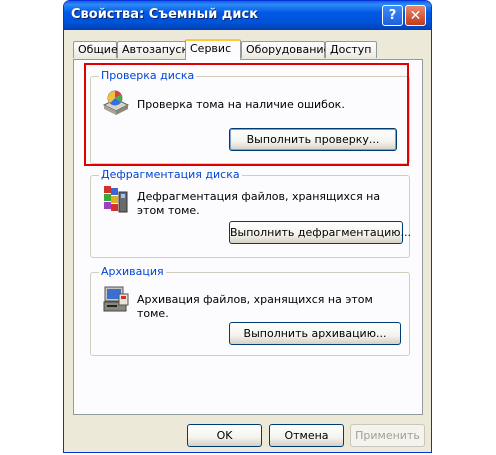 The image size is (496, 455). Describe the element at coordinates (392, 15) in the screenshot. I see `help-button: ?` at that location.